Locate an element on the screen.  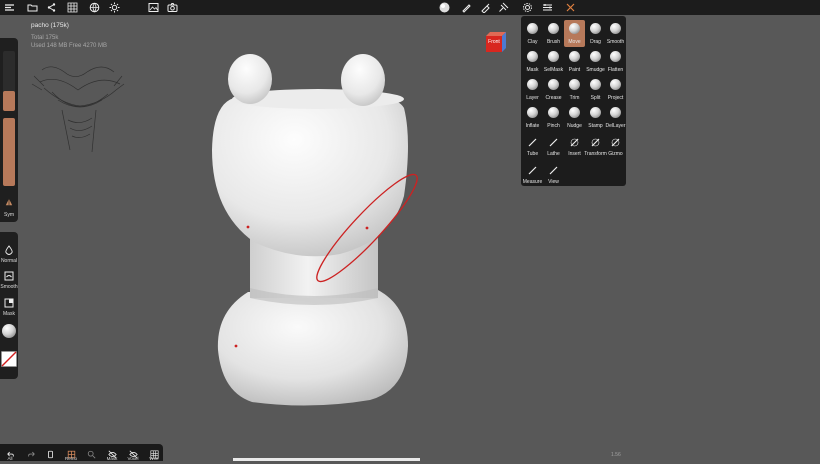
redo-button is located at coordinates (31, 455).